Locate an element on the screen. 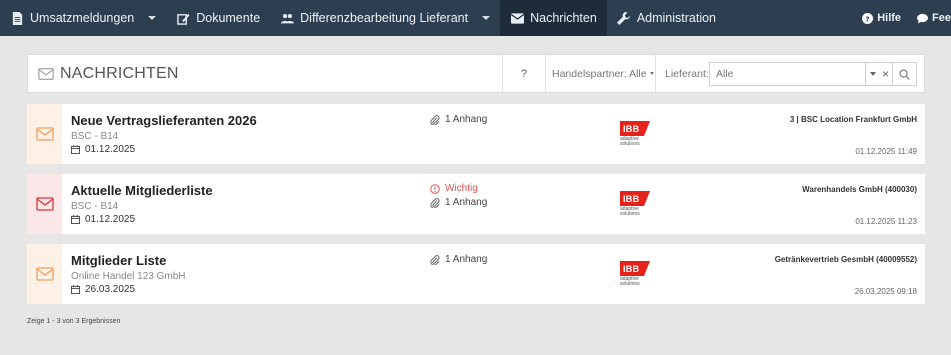 The height and width of the screenshot is (355, 951). results-count: Zeige 1 - 3 von 3 Ergebnissen is located at coordinates (74, 321).